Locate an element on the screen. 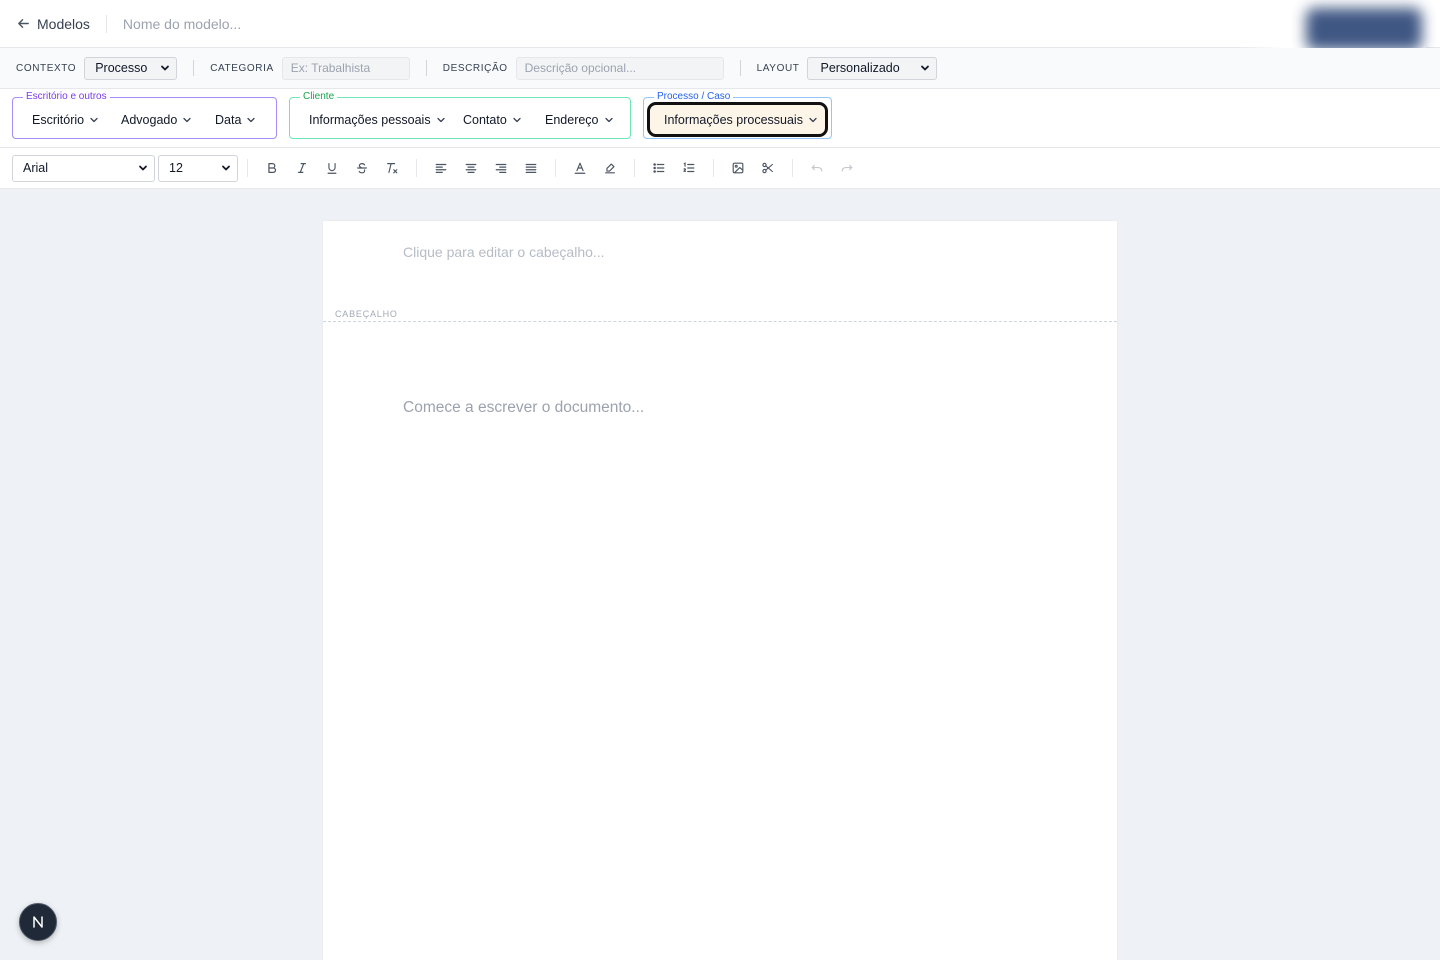 The height and width of the screenshot is (960, 1440). italic-icon is located at coordinates (302, 168).